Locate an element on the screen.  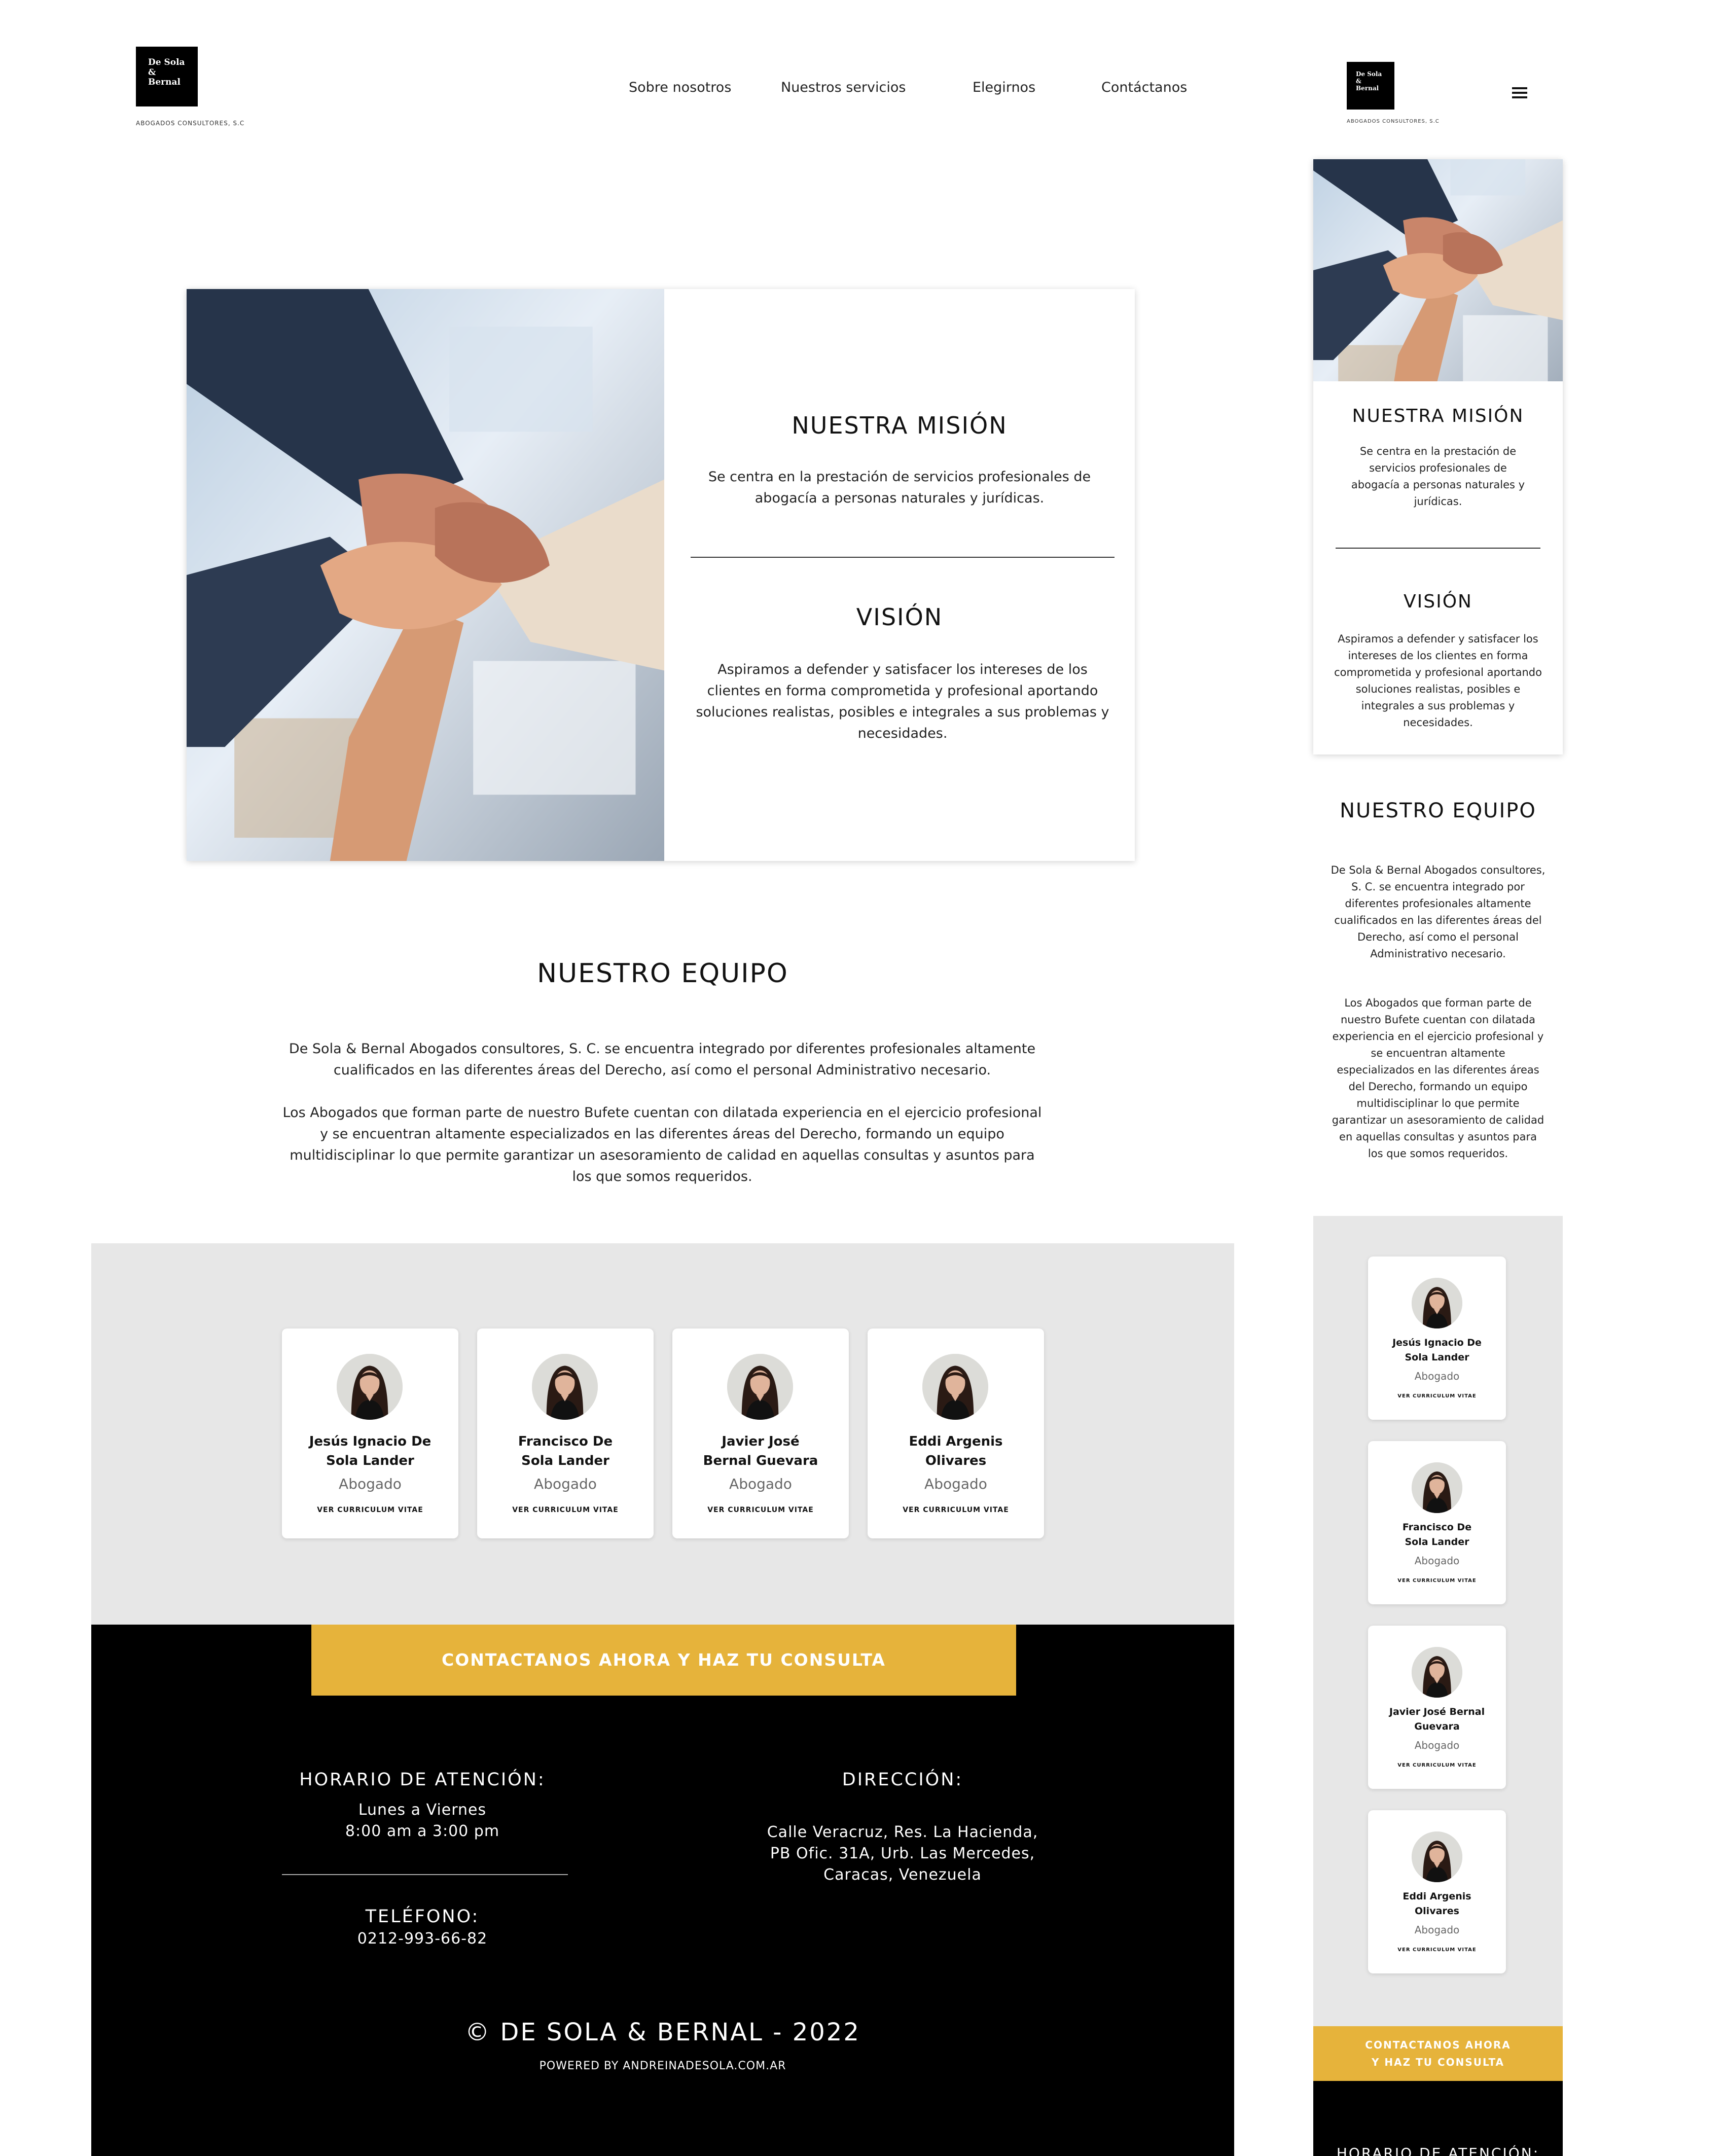
address-title: DIRECCIÓN: is located at coordinates (902, 1780).